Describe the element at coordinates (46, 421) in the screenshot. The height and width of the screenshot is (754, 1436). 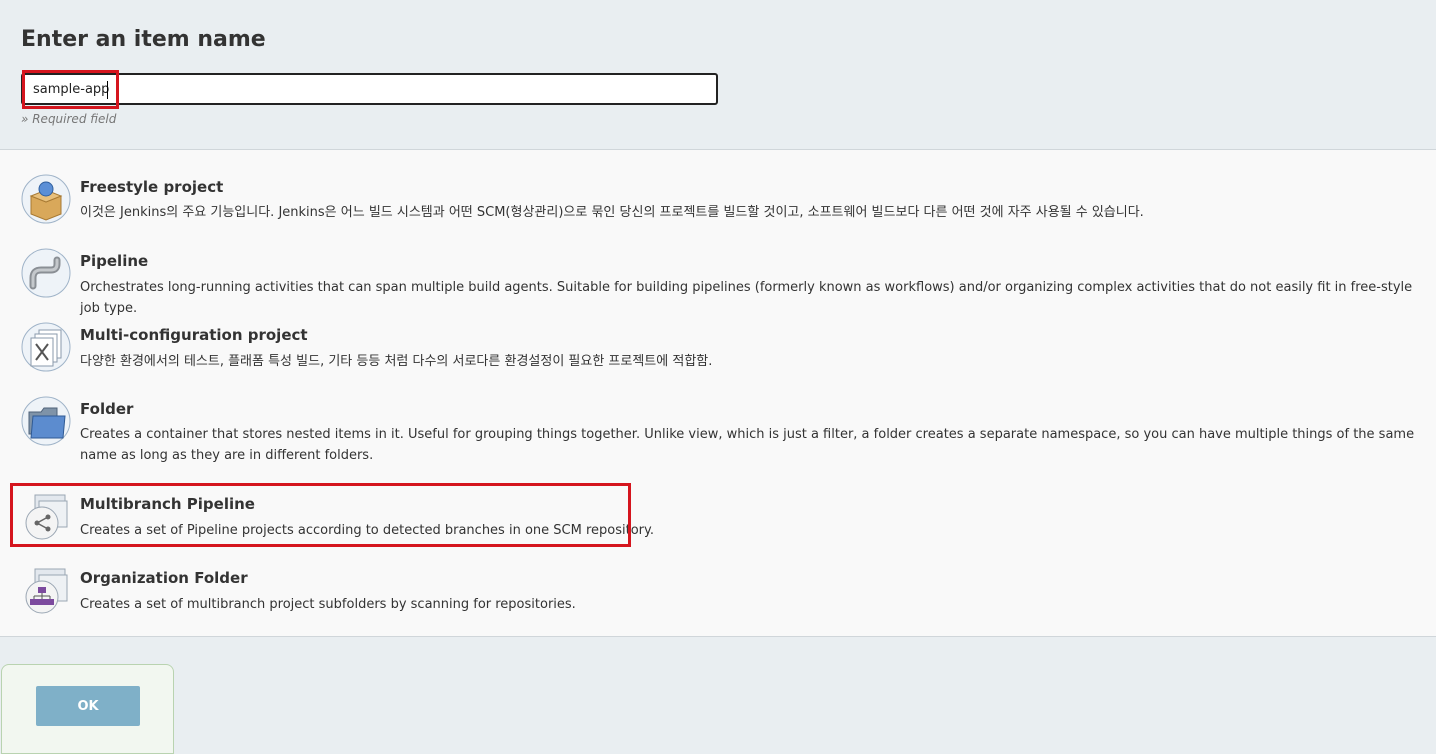
I see `folder-icon` at that location.